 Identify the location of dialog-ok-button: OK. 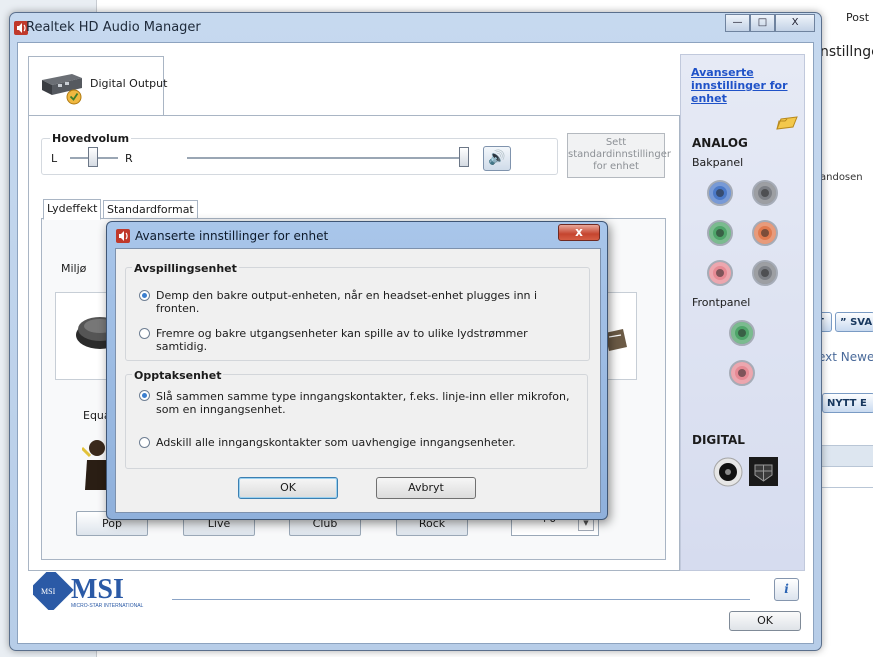
(288, 488).